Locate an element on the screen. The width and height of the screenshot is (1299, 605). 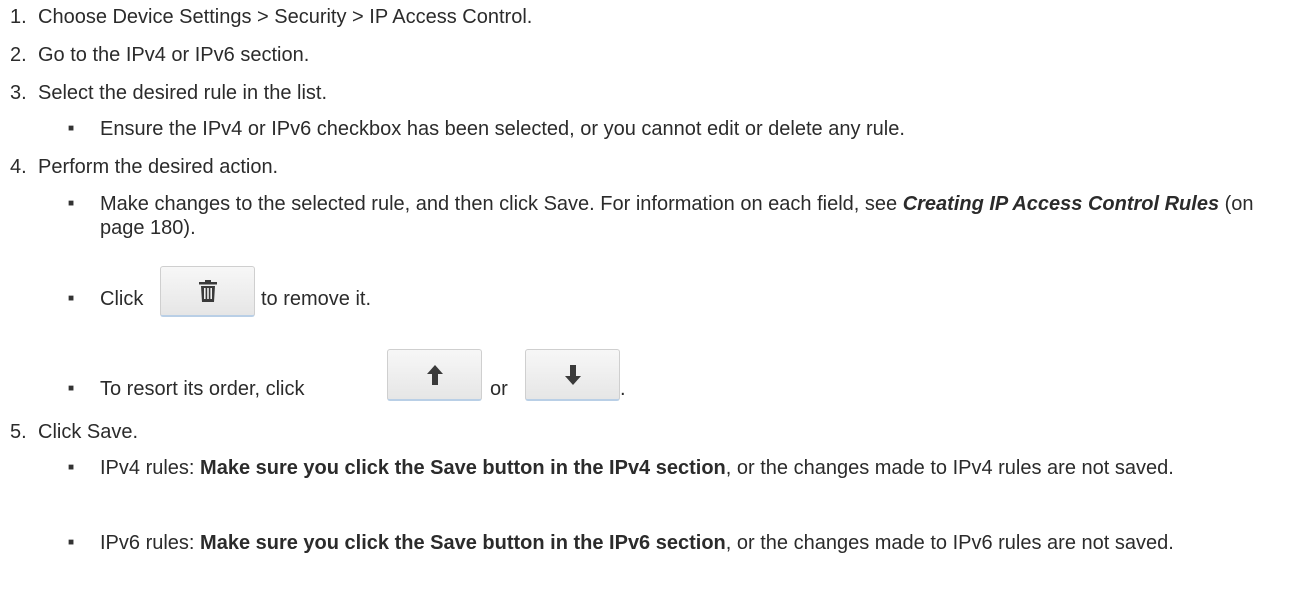
step-text: Perform the desired action. is located at coordinates (158, 167).